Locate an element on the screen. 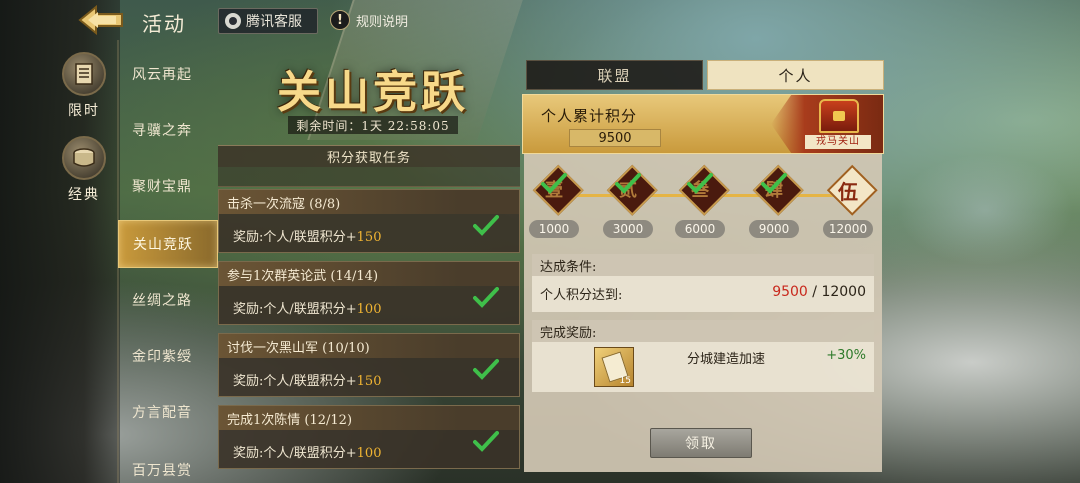 Image resolution: width=1080 pixels, height=483 pixels. task-panel-header: 积分获取任务 is located at coordinates (369, 156).